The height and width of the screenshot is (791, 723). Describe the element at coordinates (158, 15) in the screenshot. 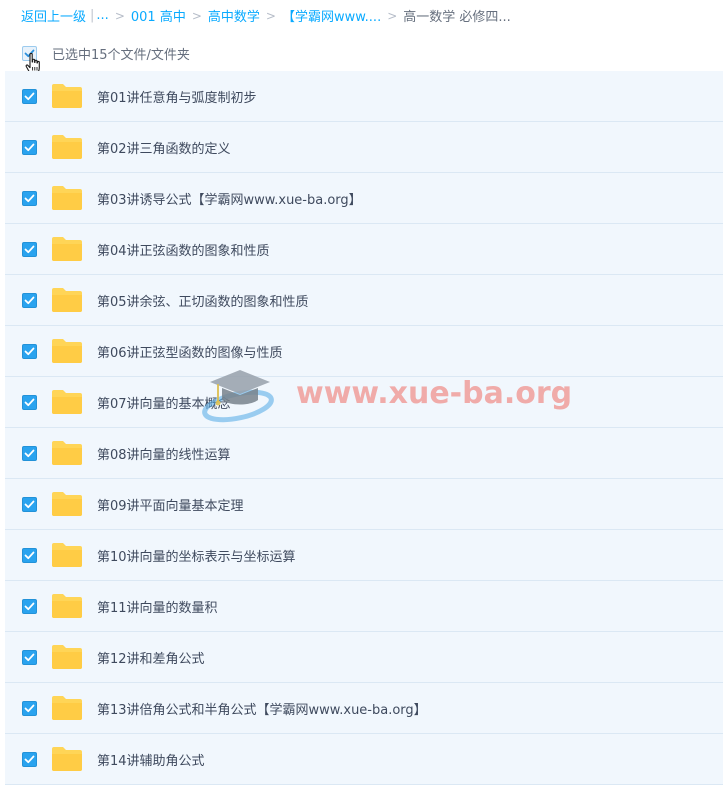

I see `breadcrumb-item: 001 高中` at that location.